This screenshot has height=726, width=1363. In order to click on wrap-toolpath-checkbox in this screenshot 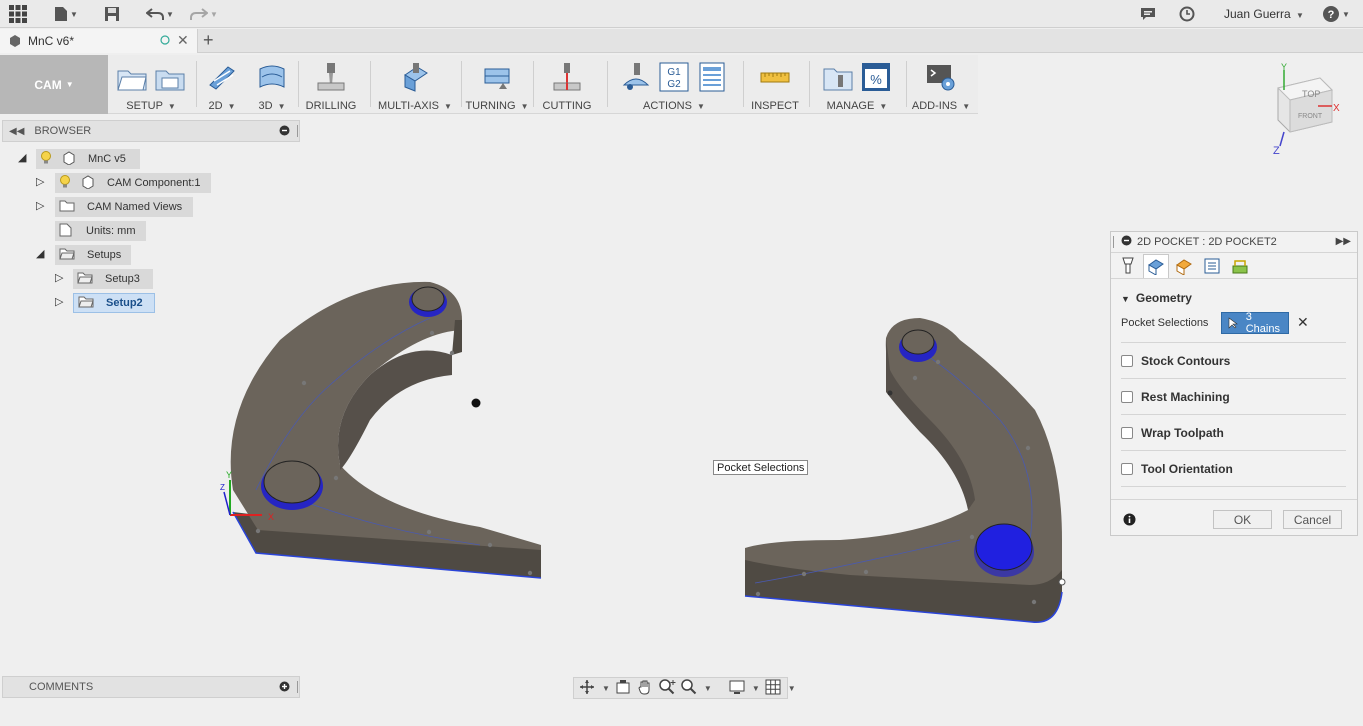, I will do `click(1127, 432)`.